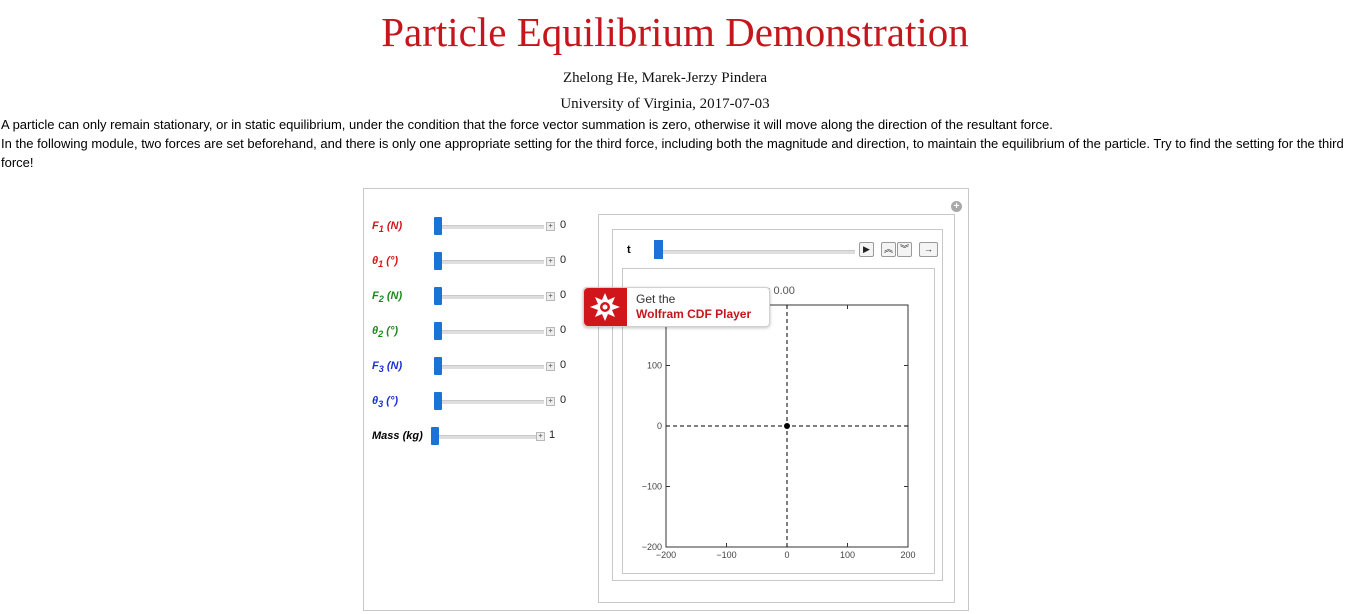 The image size is (1350, 614). I want to click on y-tick-label: 100, so click(654, 366).